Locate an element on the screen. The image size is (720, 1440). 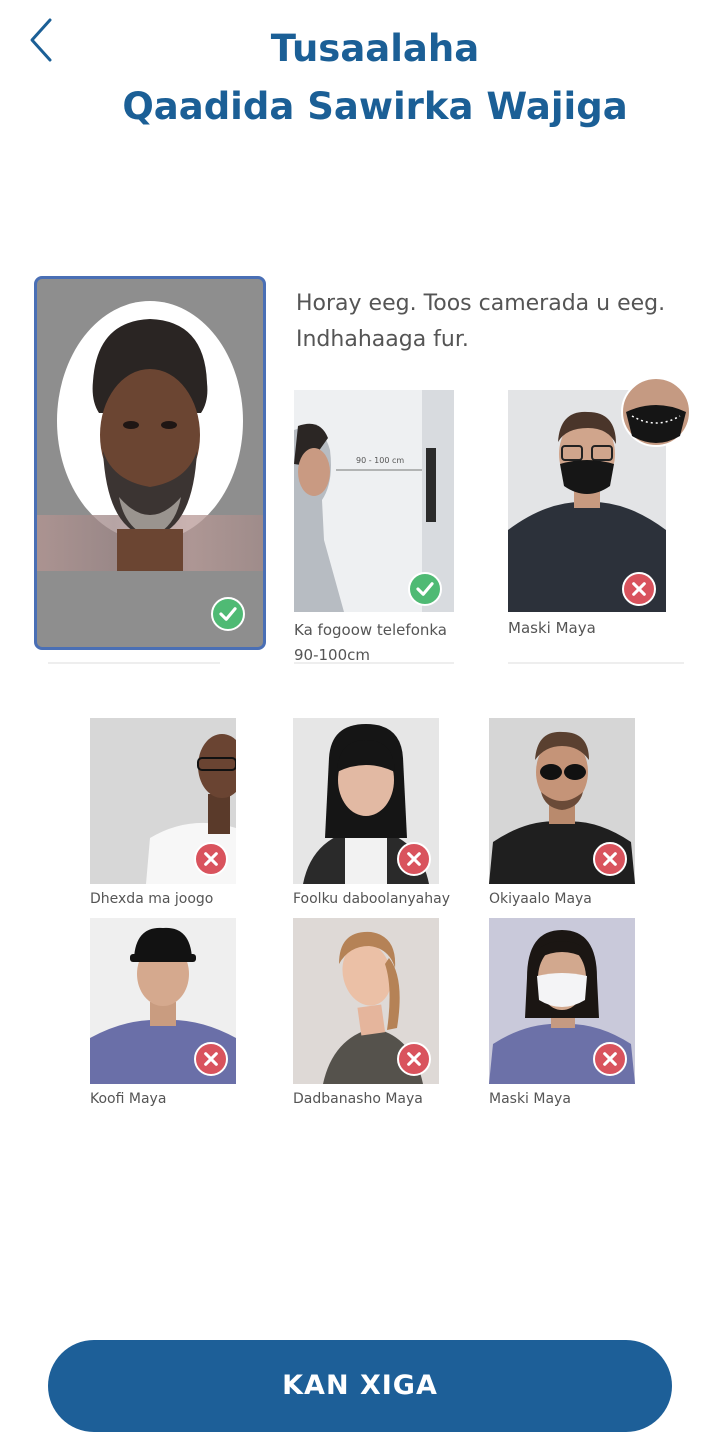
mask-detail-icon is located at coordinates (656, 412).